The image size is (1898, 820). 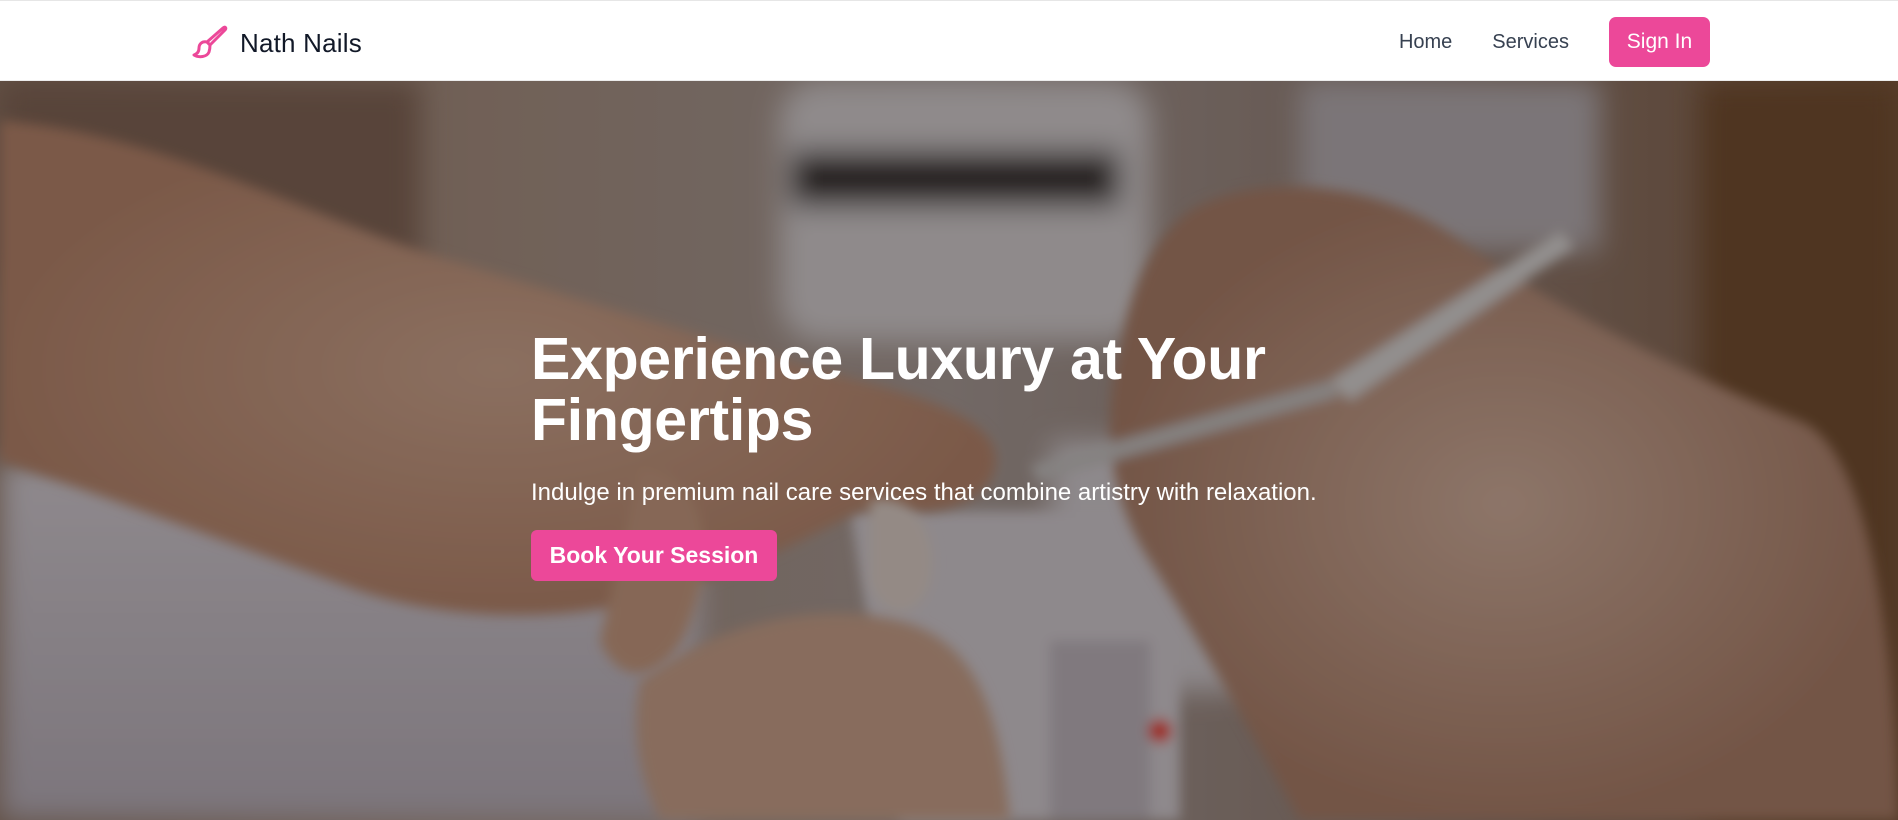 What do you see at coordinates (210, 42) in the screenshot?
I see `paintbrush-icon` at bounding box center [210, 42].